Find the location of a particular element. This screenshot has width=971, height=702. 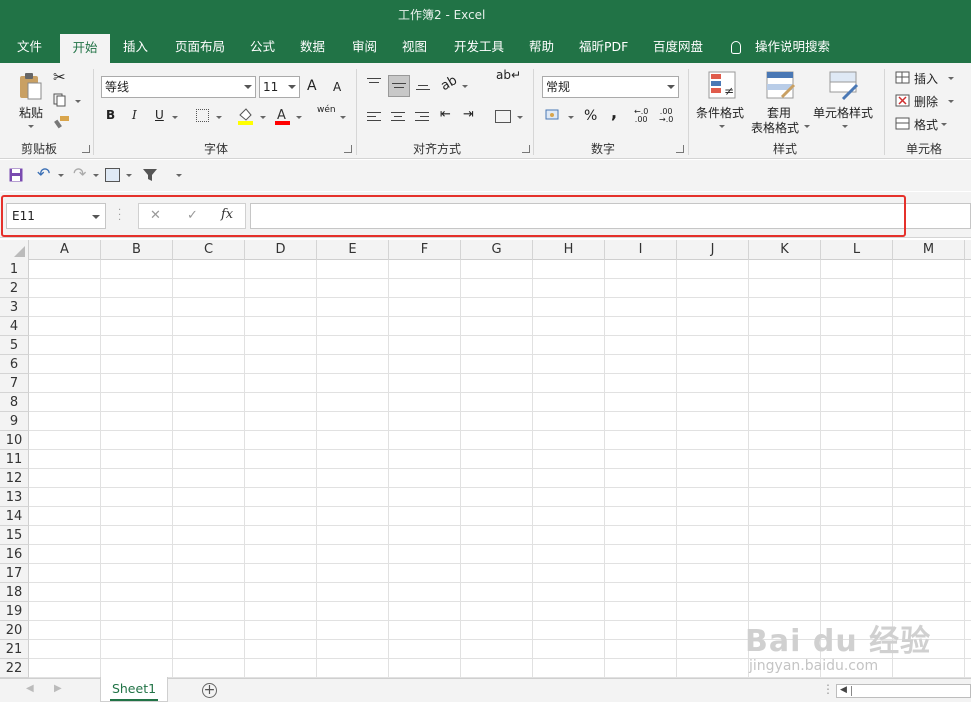

scroll-left-arrow-icon: ◀ is located at coordinates (843, 690).